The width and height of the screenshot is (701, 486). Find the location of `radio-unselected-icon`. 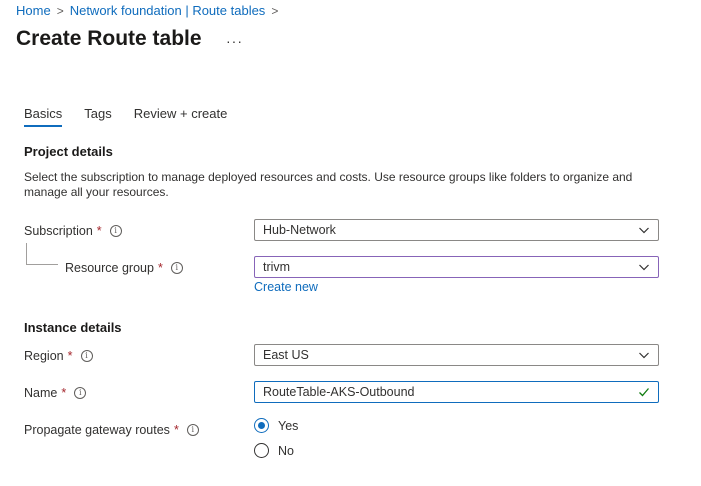

radio-unselected-icon is located at coordinates (261, 450).